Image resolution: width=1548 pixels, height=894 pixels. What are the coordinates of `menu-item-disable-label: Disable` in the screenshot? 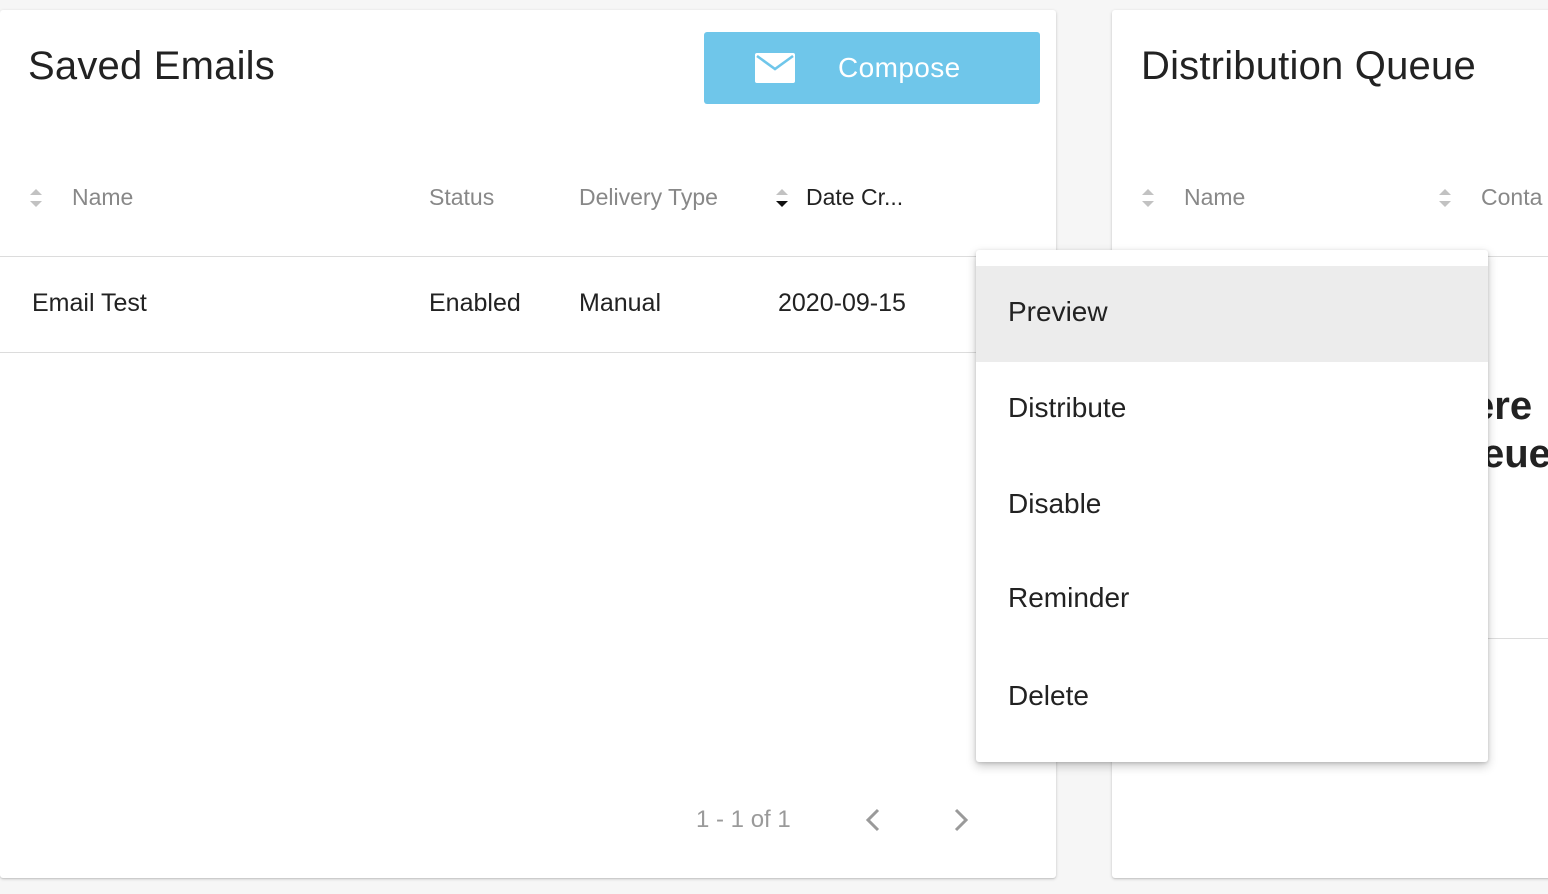 It's located at (1055, 503).